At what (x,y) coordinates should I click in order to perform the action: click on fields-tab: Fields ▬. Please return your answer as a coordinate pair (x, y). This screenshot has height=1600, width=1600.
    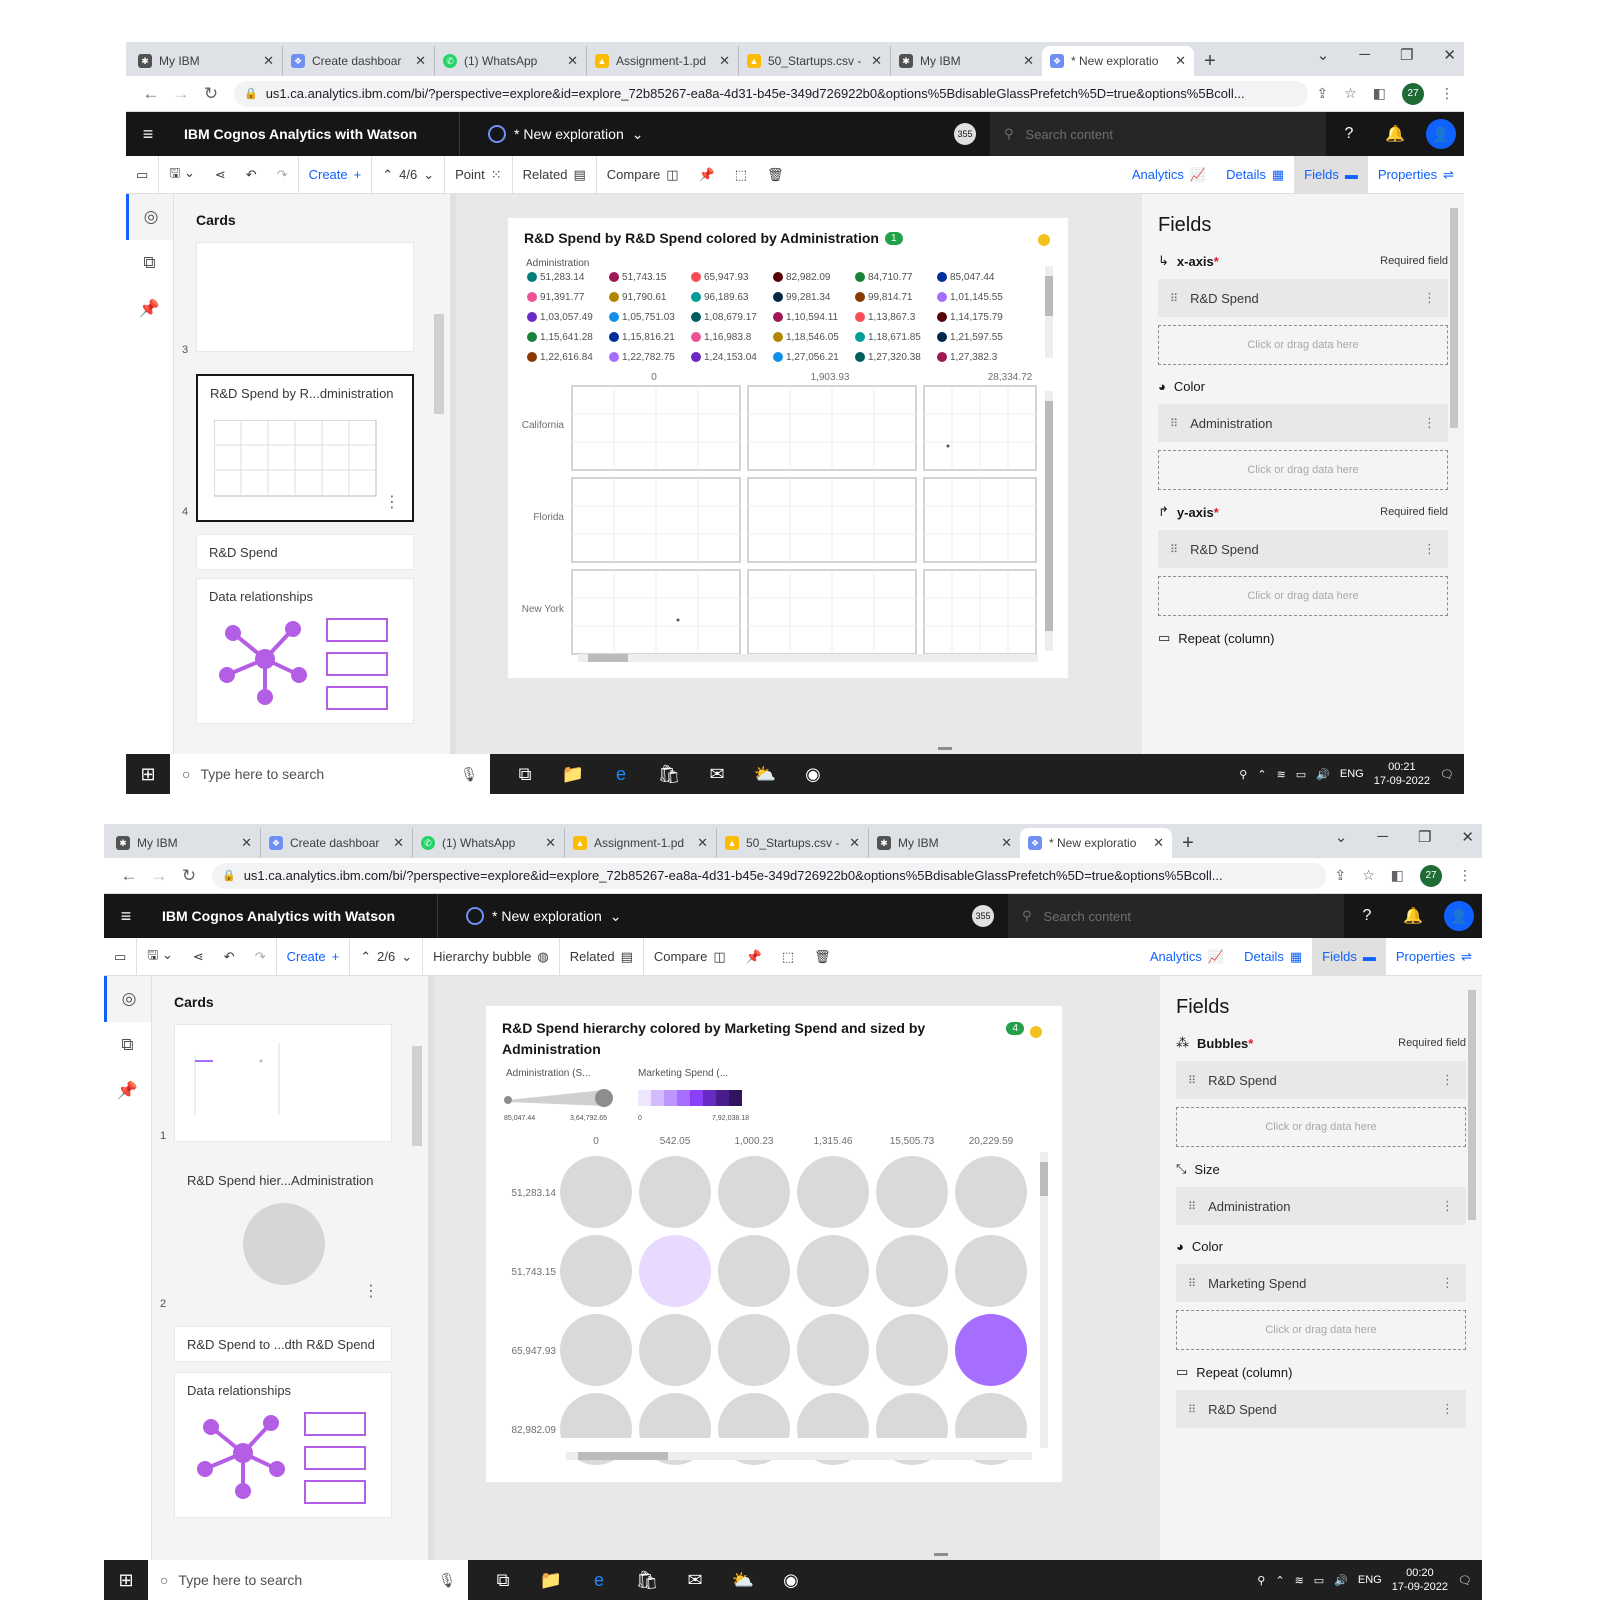
    Looking at the image, I should click on (1349, 956).